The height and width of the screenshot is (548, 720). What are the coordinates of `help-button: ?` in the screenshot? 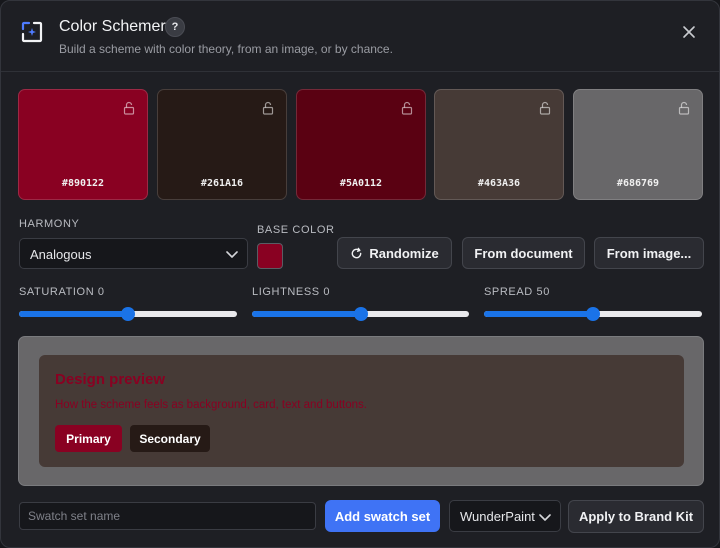 It's located at (175, 27).